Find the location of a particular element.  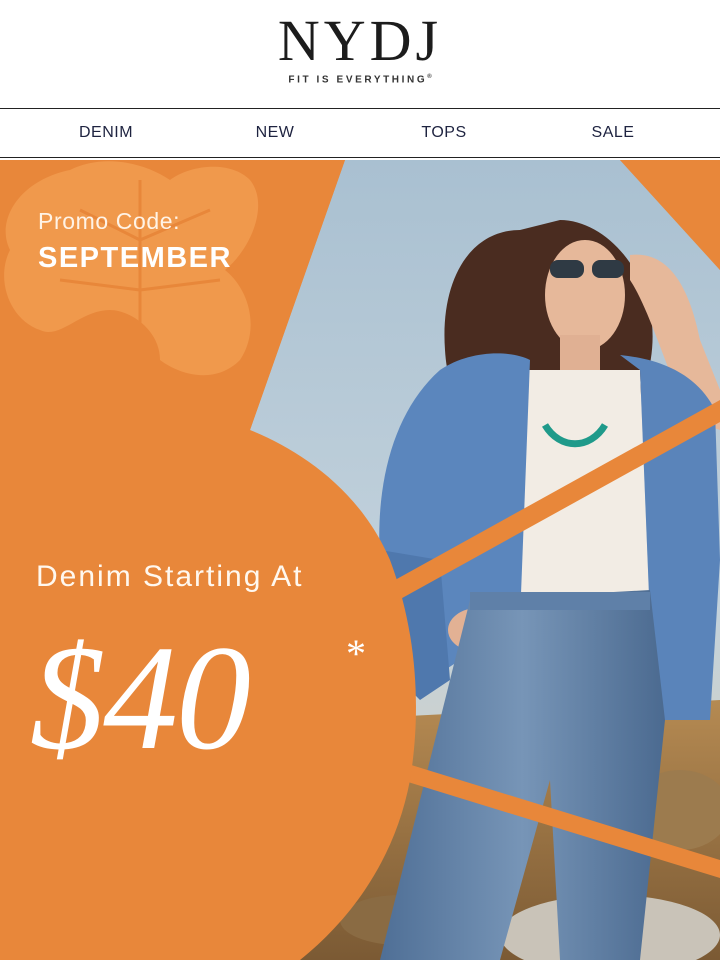

brand-tagline: FIT IS EVERYTHING® is located at coordinates (360, 79).